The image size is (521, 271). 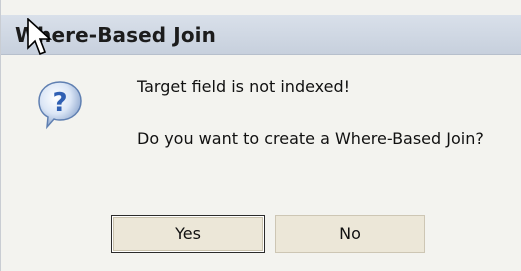 What do you see at coordinates (40, 37) in the screenshot?
I see `mouse-pointer-icon` at bounding box center [40, 37].